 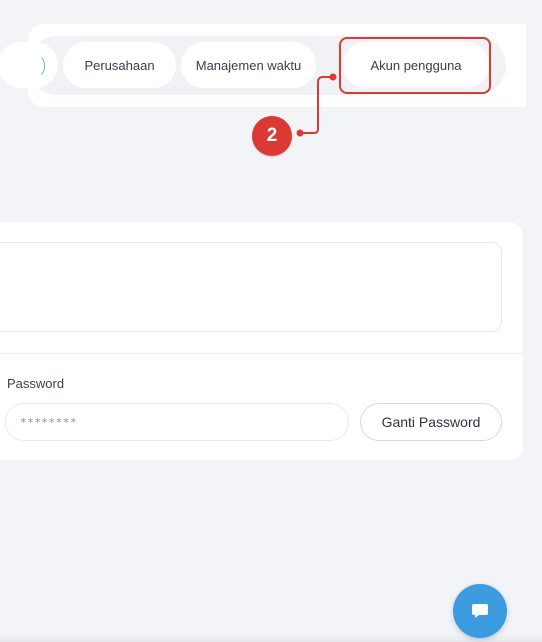 I want to click on tab-previous-partial, so click(x=29, y=65).